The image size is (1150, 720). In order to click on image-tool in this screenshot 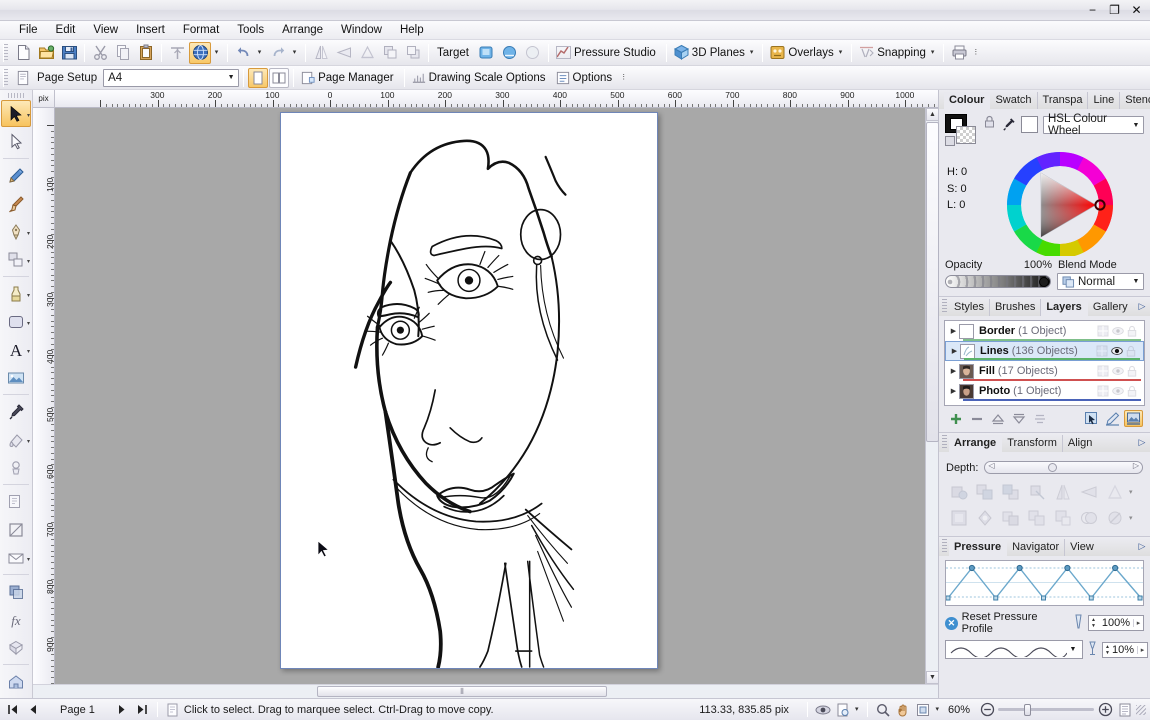, I will do `click(16, 377)`.